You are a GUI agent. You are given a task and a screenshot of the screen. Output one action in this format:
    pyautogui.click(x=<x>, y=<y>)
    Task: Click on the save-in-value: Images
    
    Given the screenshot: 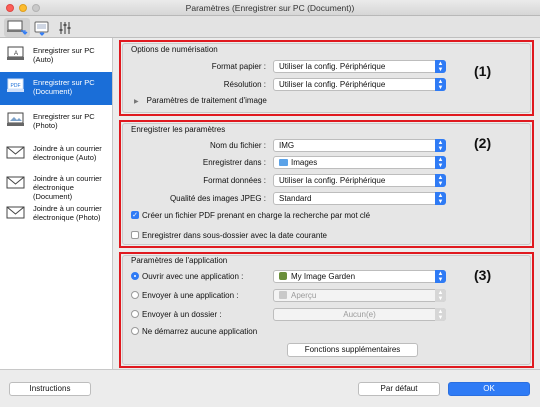 What is the action you would take?
    pyautogui.click(x=304, y=162)
    